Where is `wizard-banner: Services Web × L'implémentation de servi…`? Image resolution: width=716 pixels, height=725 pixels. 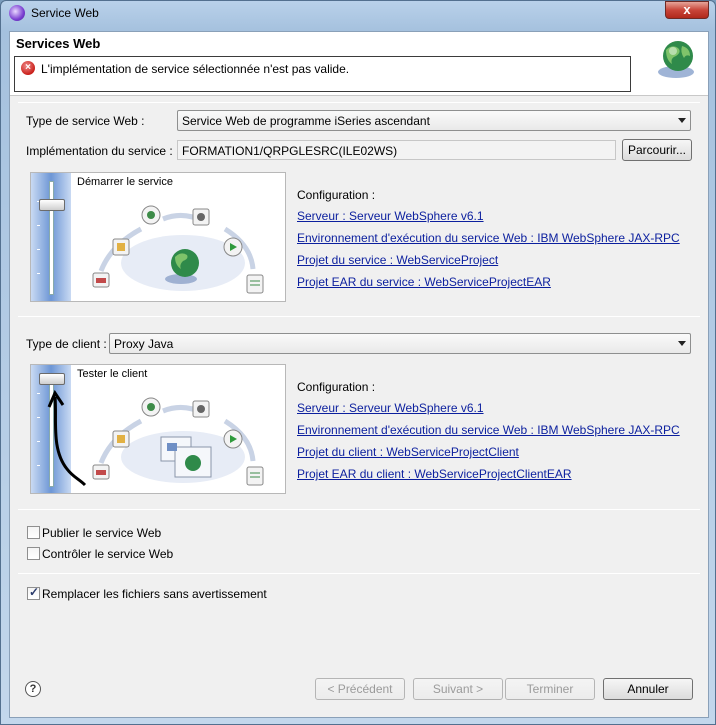
wizard-banner: Services Web × L'implémentation de servi… is located at coordinates (359, 64).